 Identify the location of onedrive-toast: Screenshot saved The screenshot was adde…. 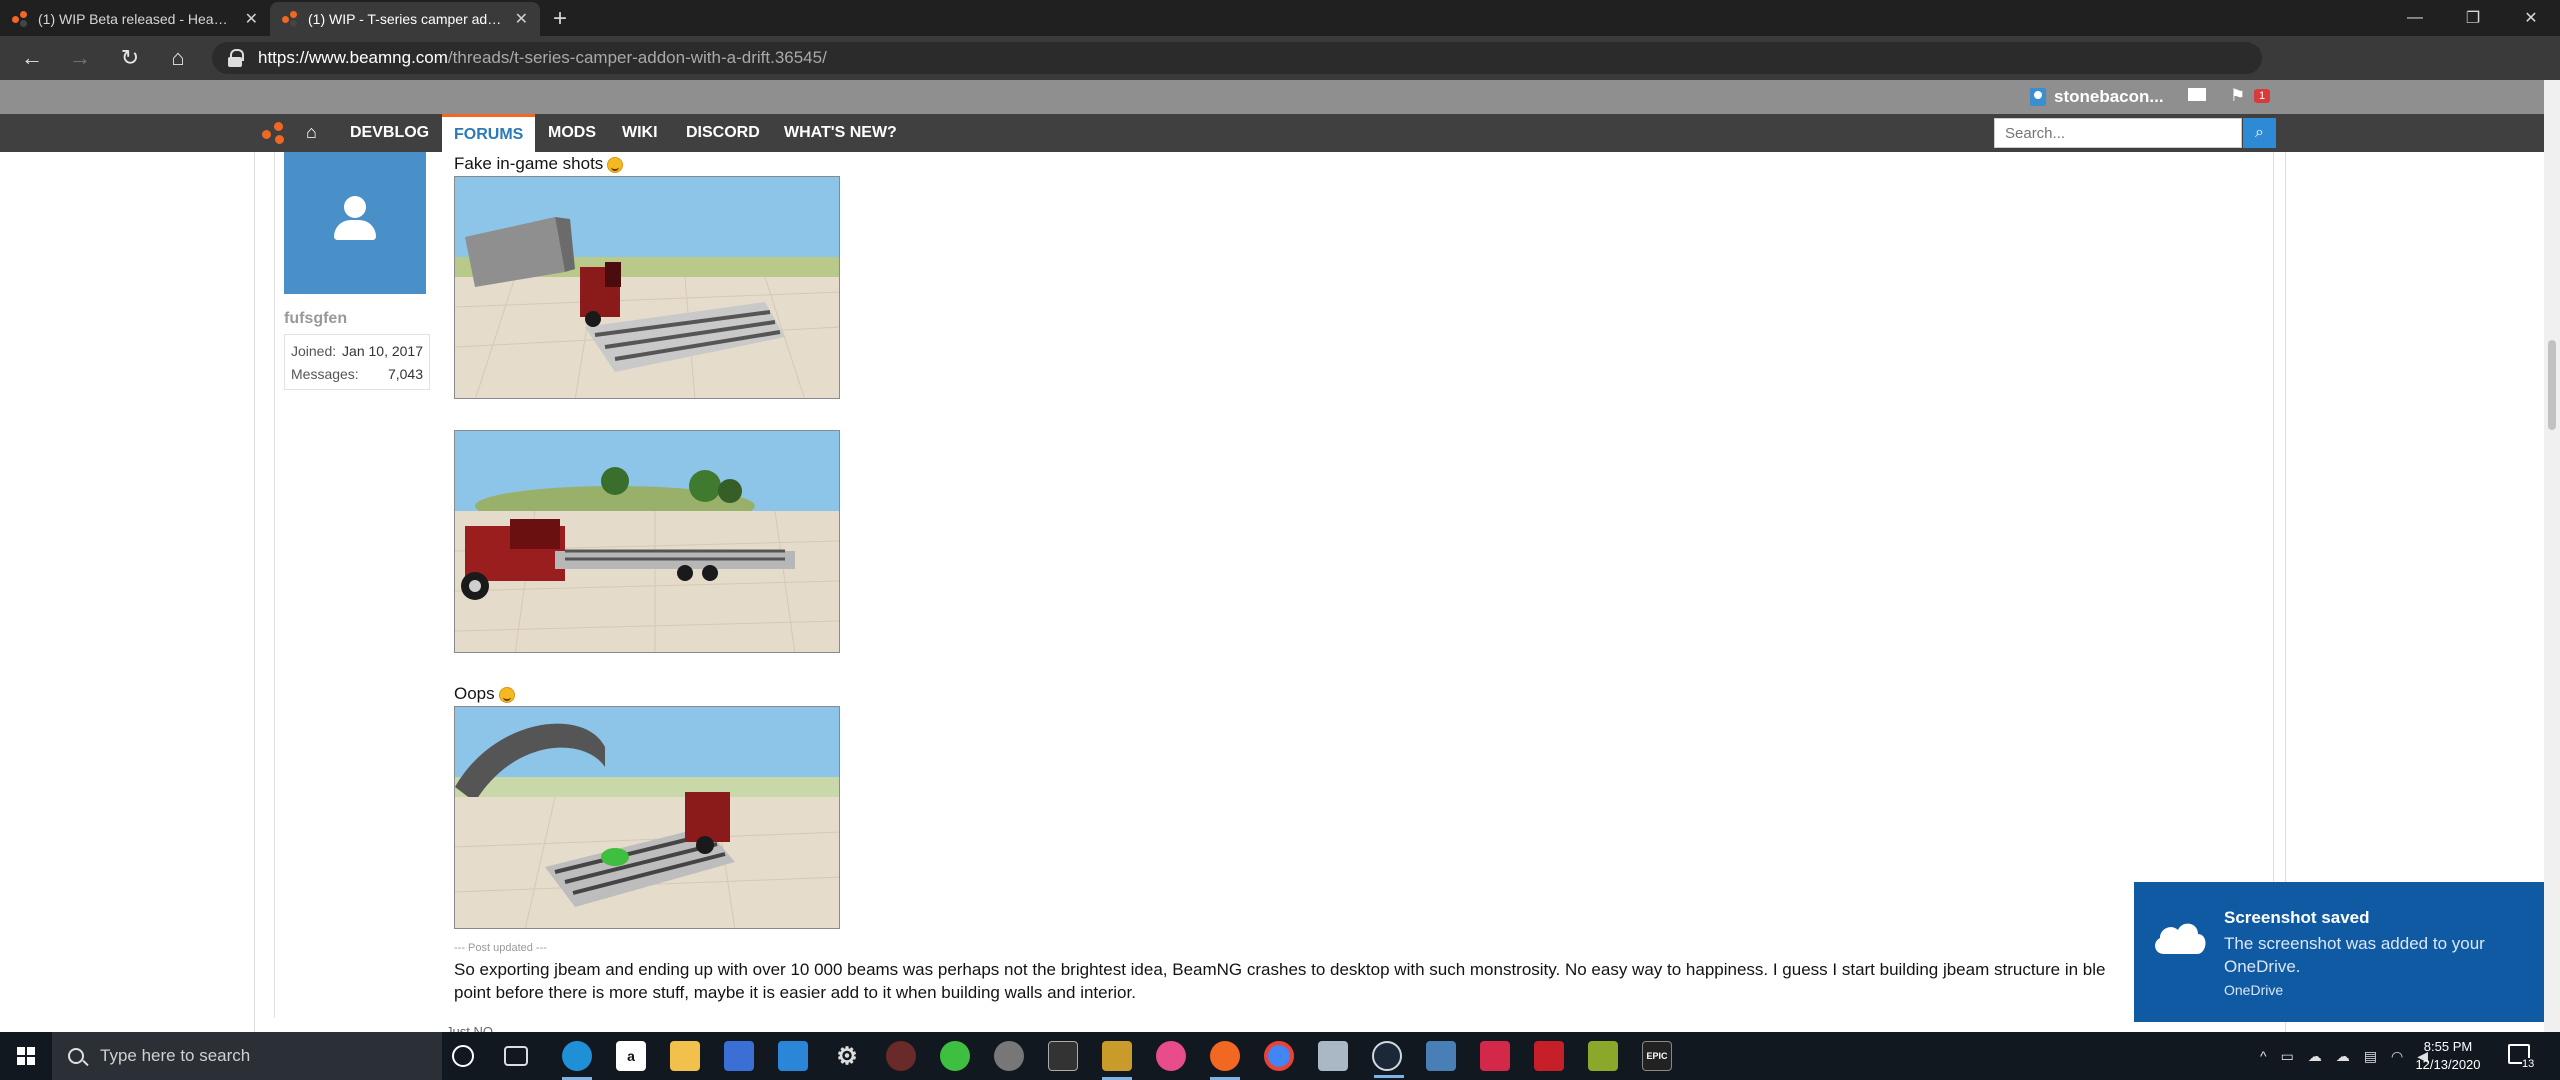
(2339, 952).